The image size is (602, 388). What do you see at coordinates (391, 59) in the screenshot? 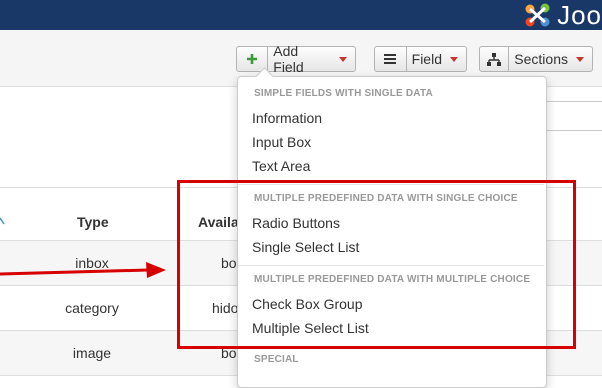
I see `list-icon` at bounding box center [391, 59].